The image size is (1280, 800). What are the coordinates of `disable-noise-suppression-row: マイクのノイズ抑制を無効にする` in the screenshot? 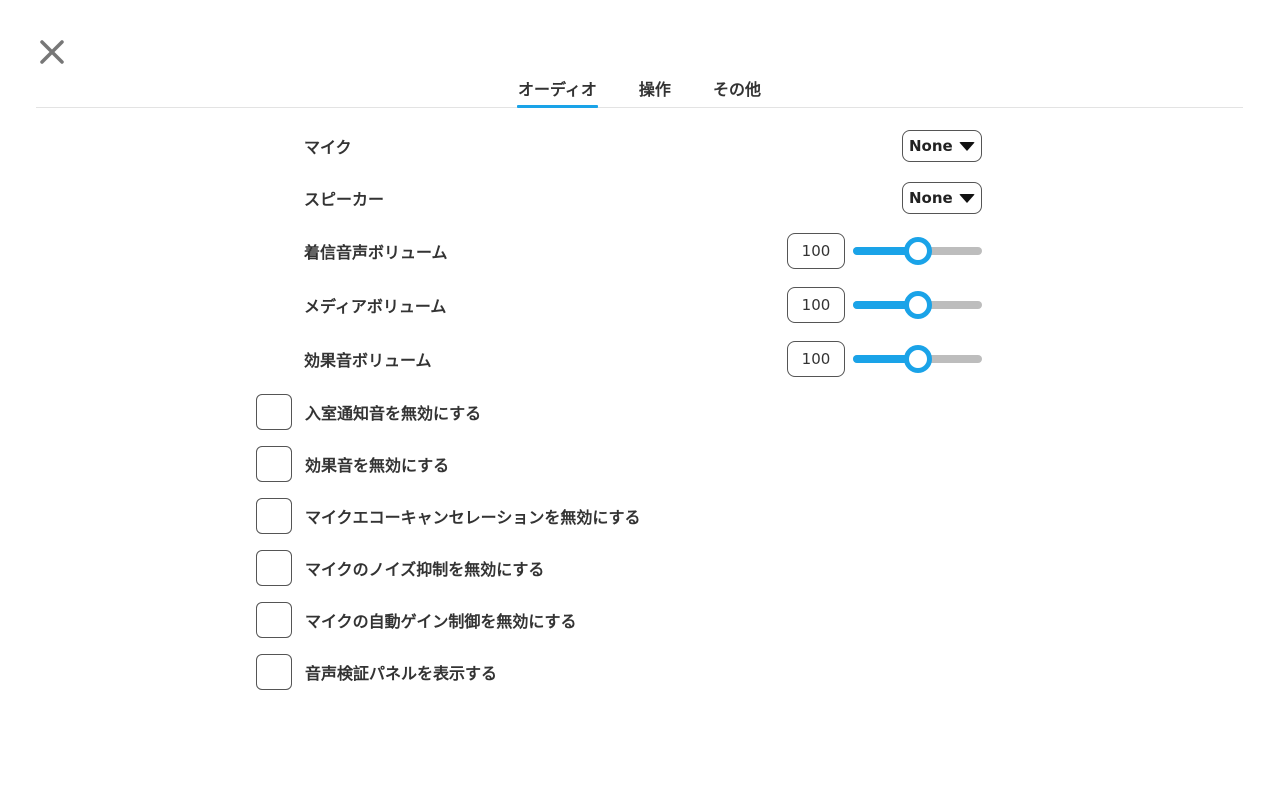 It's located at (400, 568).